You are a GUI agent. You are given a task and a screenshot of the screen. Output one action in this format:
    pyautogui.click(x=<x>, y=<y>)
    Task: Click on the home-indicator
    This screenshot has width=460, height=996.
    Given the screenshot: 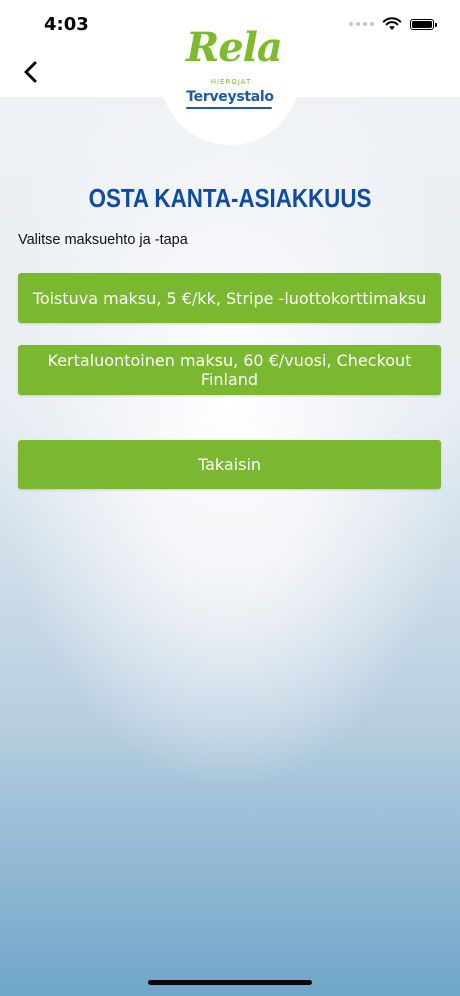 What is the action you would take?
    pyautogui.click(x=230, y=982)
    